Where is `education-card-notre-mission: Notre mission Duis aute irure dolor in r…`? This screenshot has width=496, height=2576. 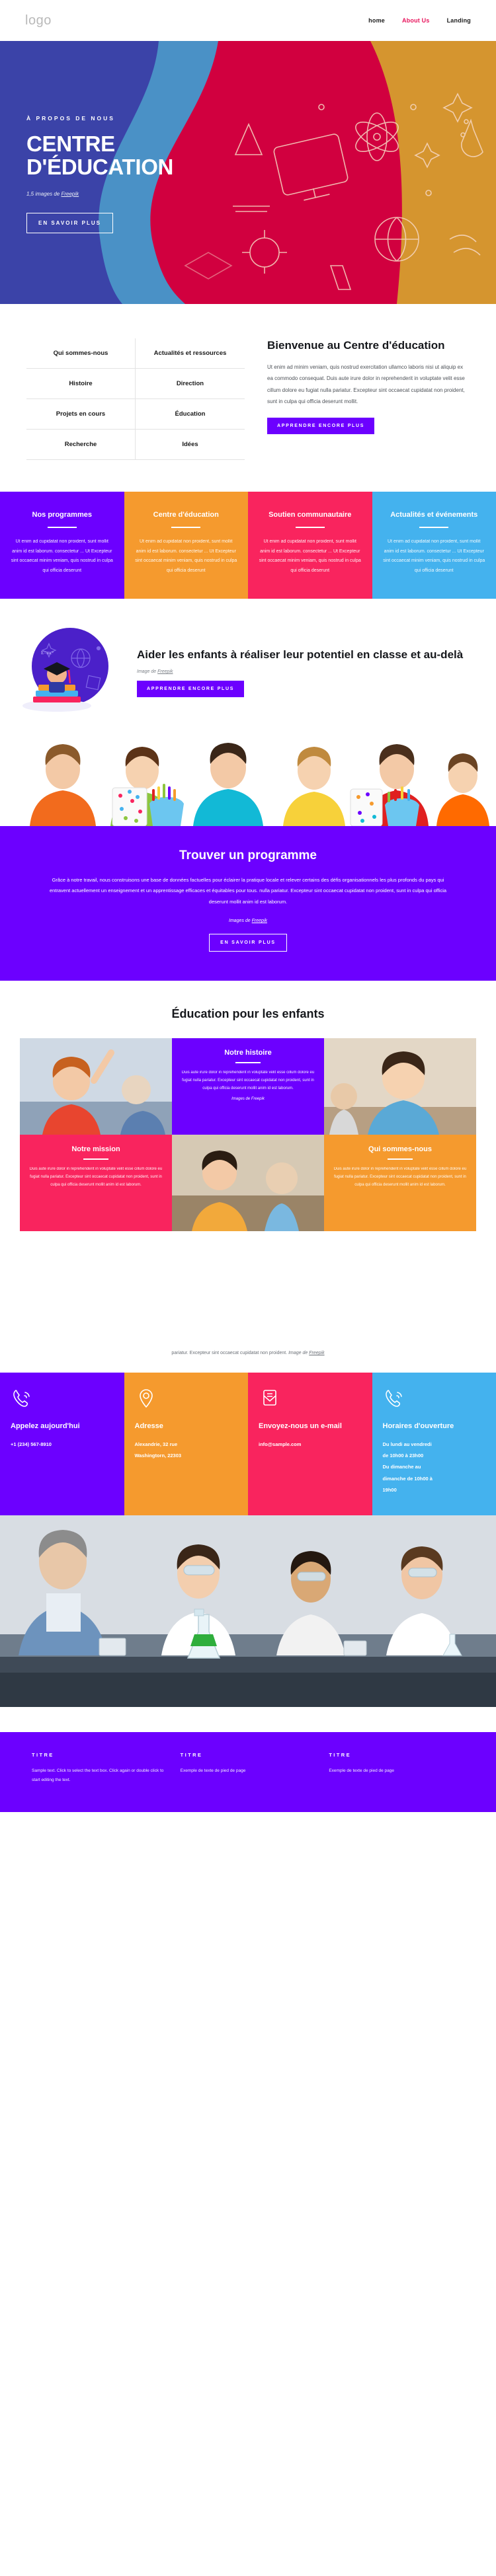 education-card-notre-mission: Notre mission Duis aute irure dolor in r… is located at coordinates (96, 1183).